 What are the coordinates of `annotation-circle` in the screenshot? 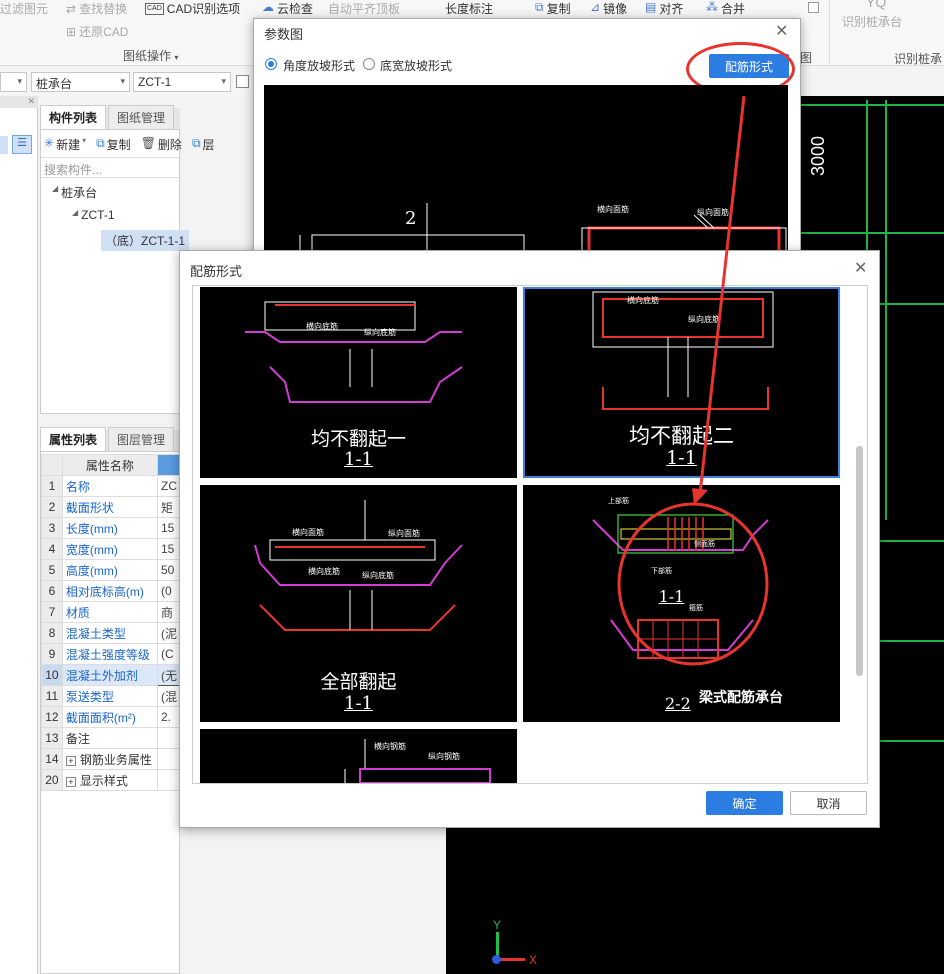 It's located at (693, 584).